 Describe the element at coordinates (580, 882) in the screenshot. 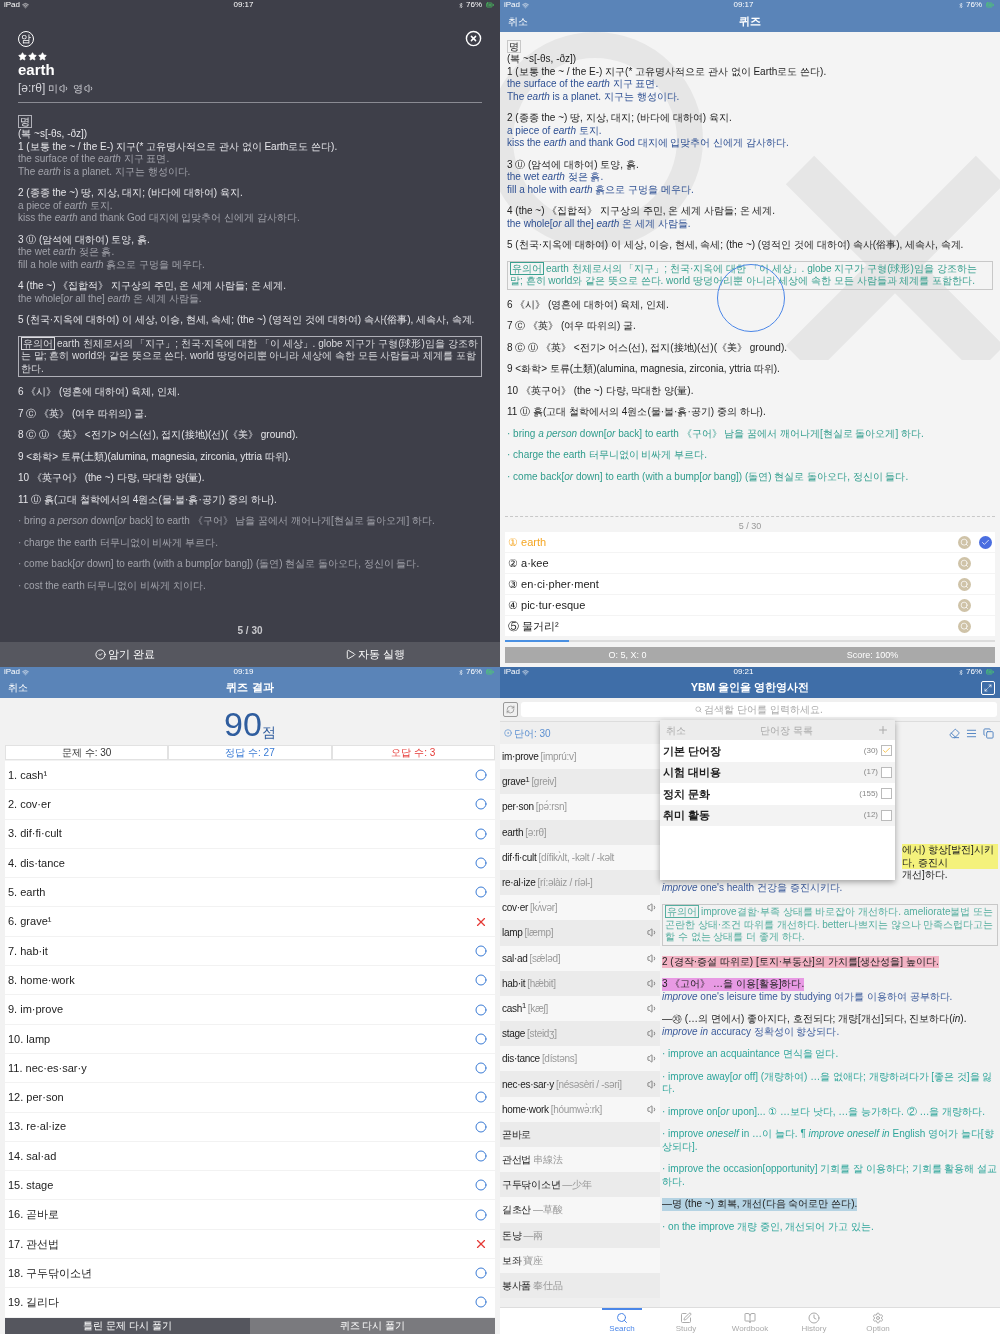

I see `word-list-item: re·al·ize [rí:əlàiz / ríəl-]` at that location.